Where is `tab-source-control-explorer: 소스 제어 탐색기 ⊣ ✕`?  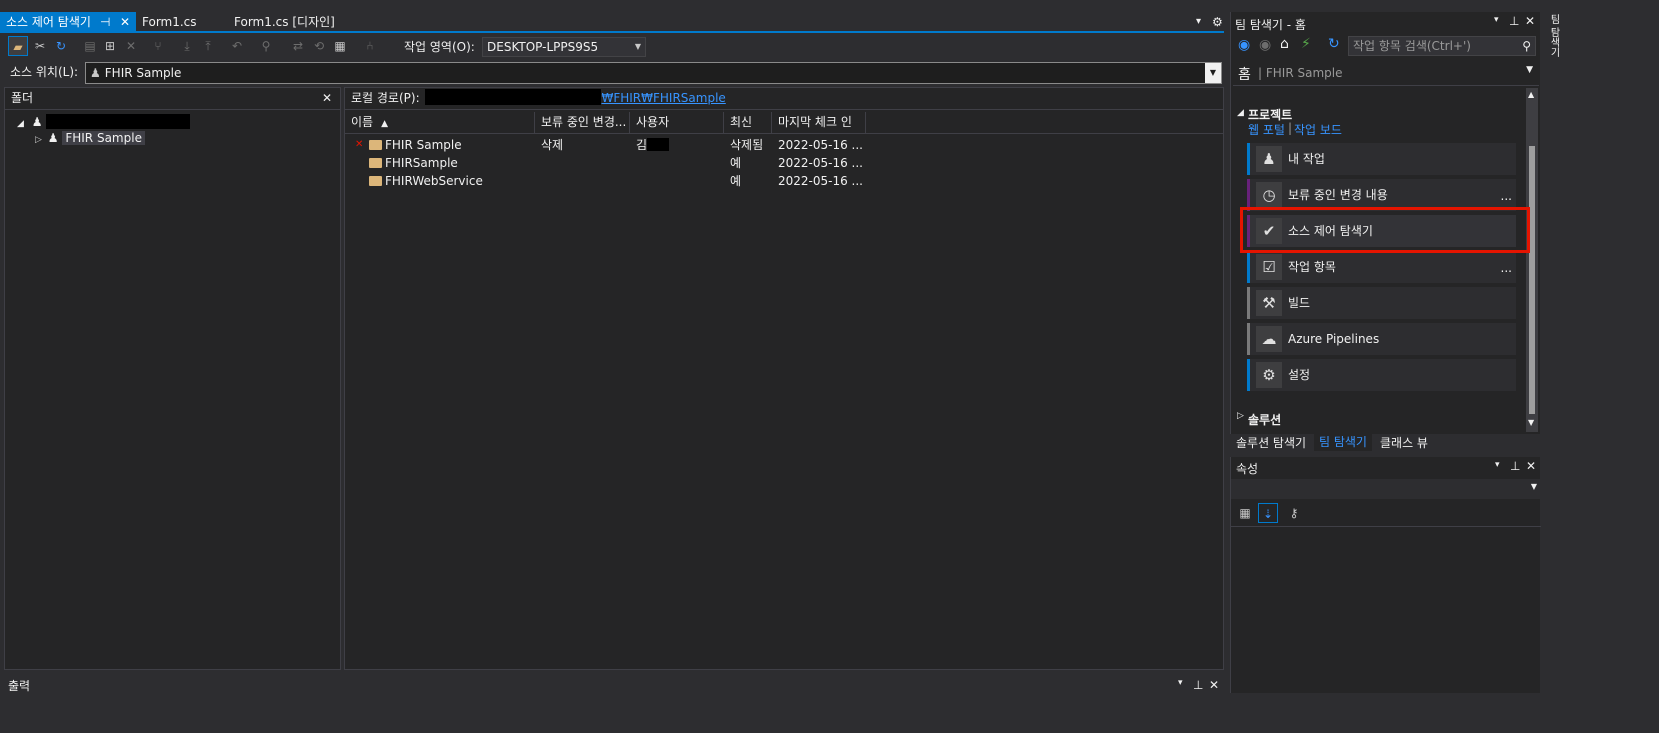
tab-source-control-explorer: 소스 제어 탐색기 ⊣ ✕ is located at coordinates (68, 22).